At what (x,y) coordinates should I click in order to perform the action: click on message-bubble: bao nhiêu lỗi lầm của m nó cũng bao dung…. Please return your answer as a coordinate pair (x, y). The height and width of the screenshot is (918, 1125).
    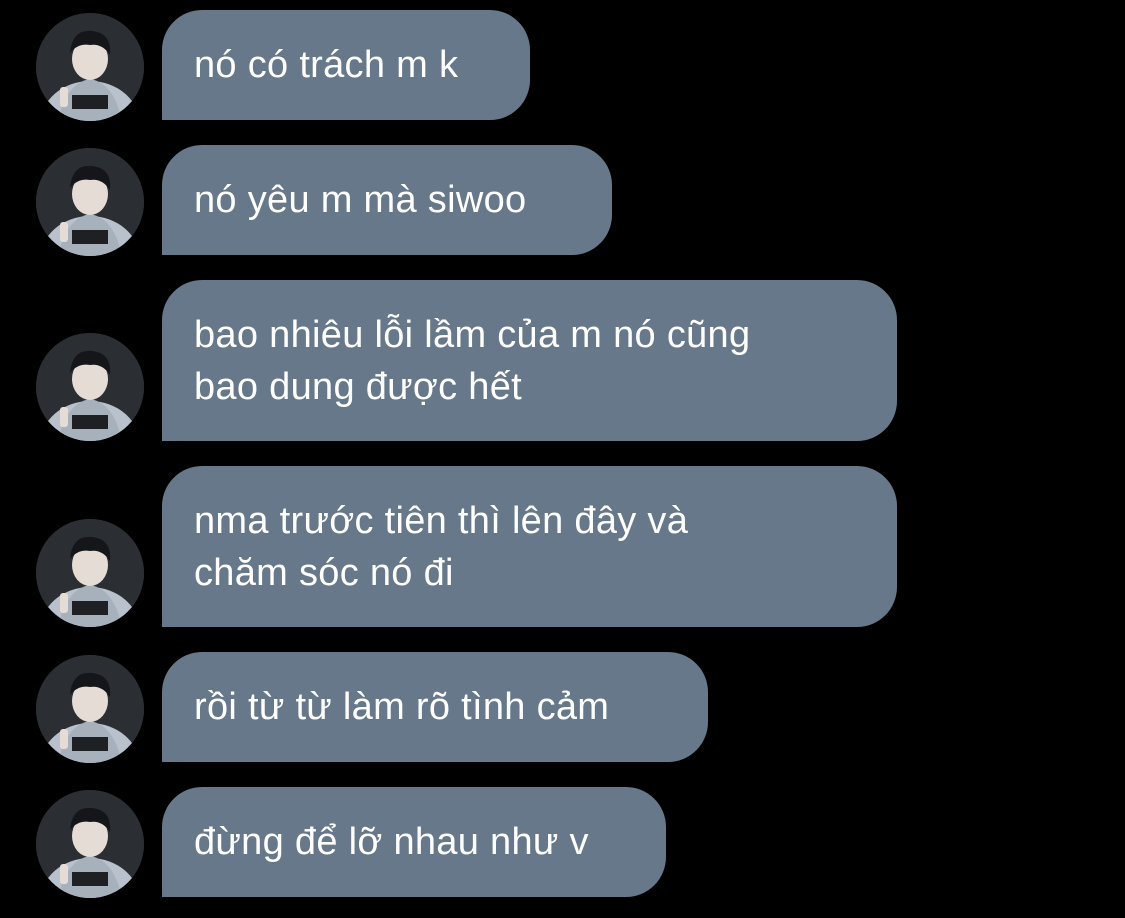
    Looking at the image, I should click on (529, 360).